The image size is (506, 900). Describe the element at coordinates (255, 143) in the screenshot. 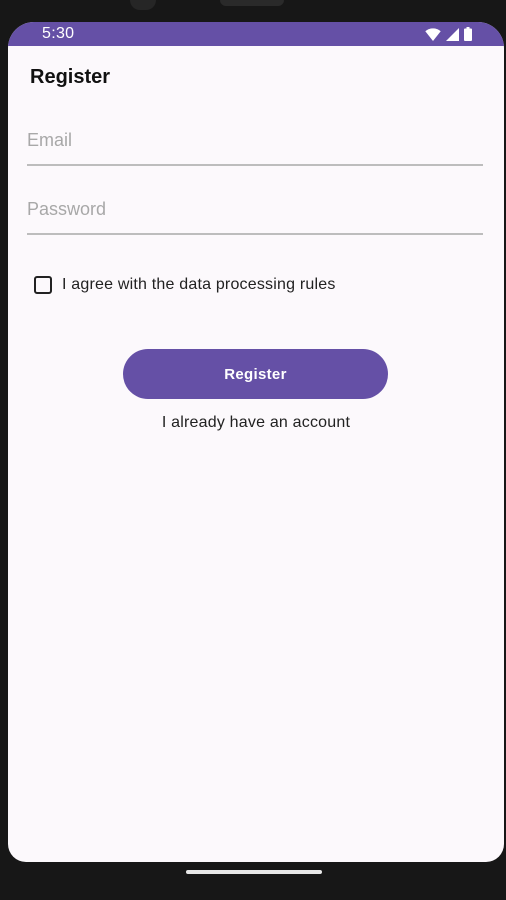

I see `email-field` at that location.